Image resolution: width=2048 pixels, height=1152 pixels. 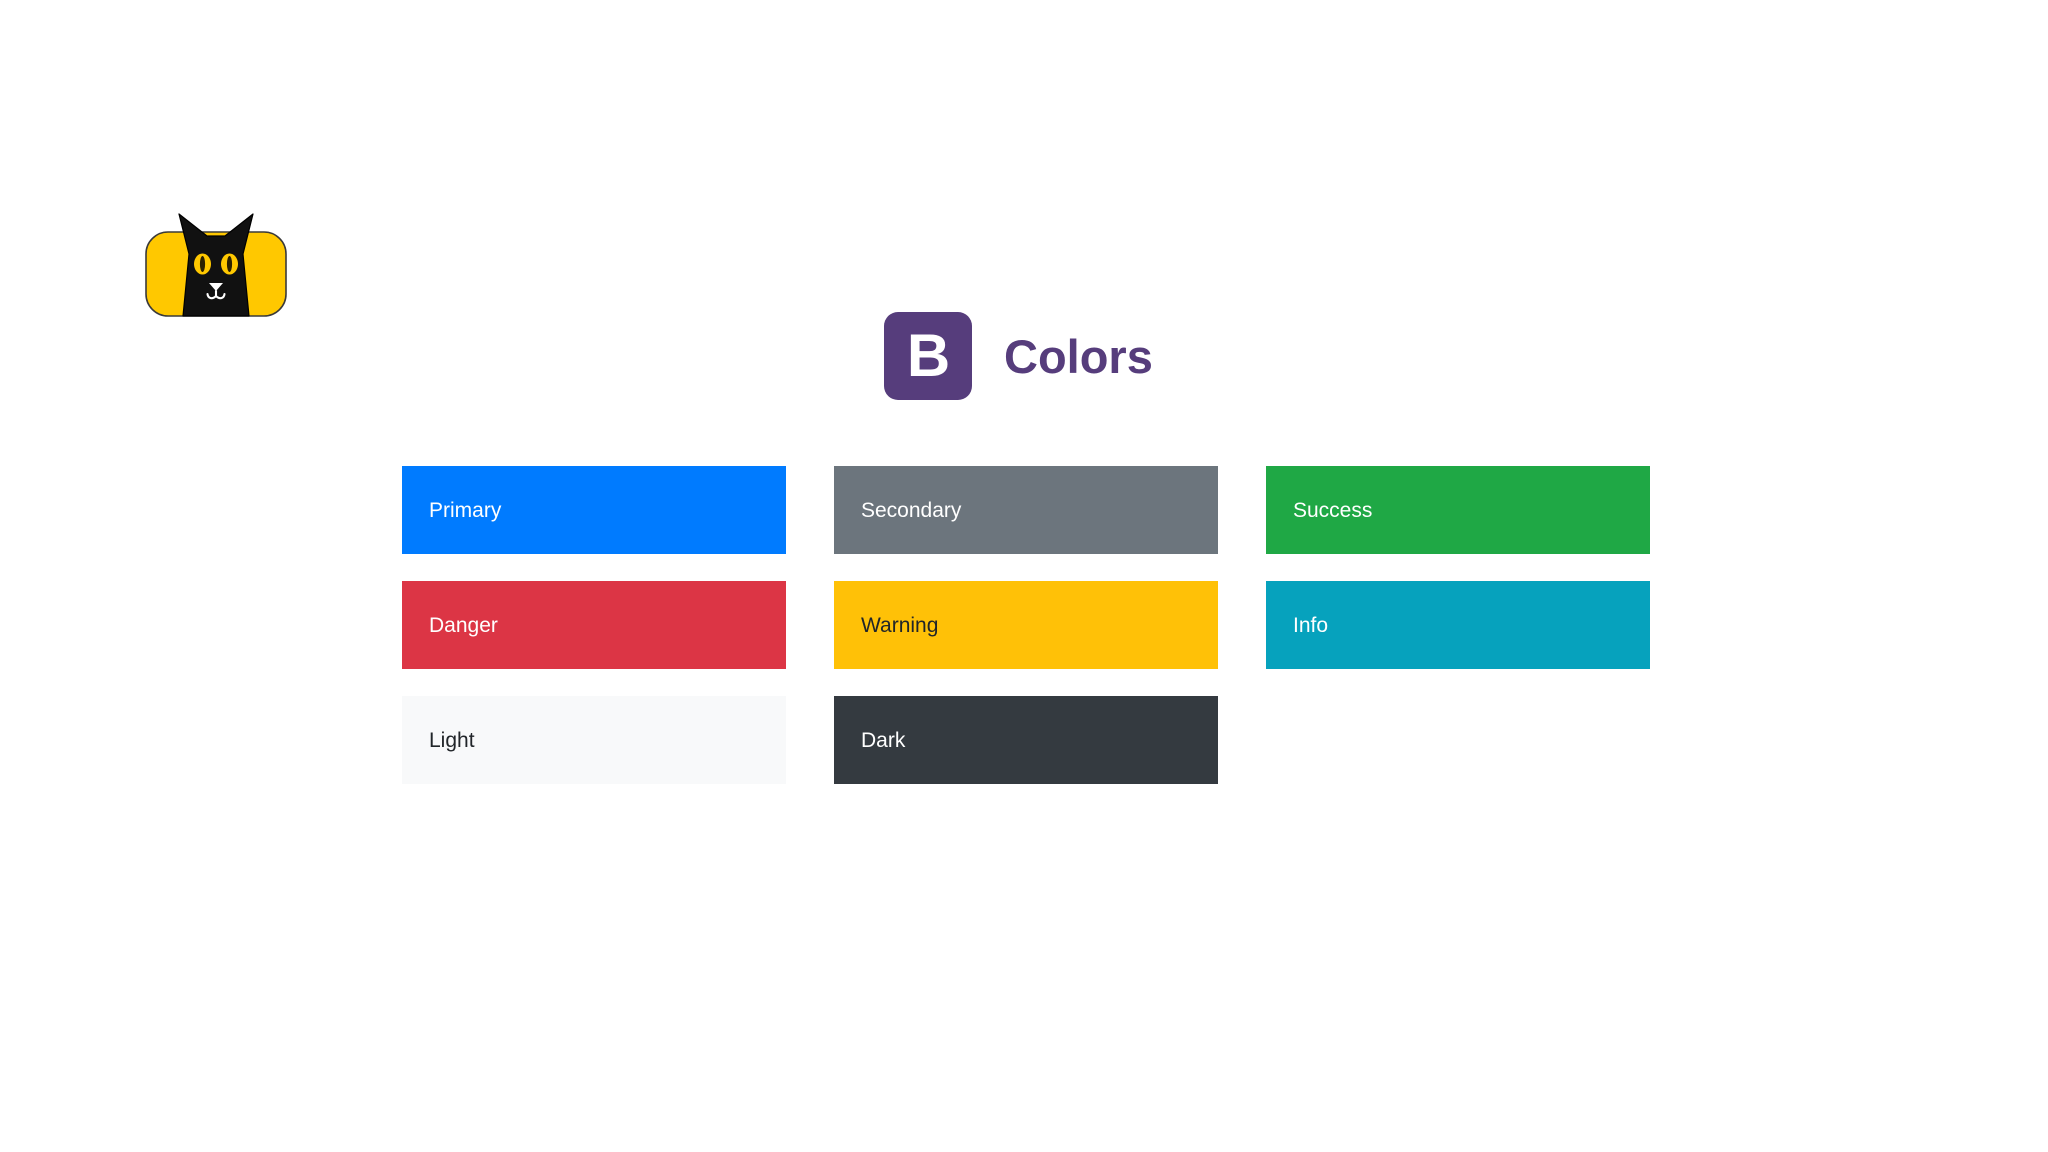 I want to click on bootstrap-logo-icon: B, so click(x=928, y=356).